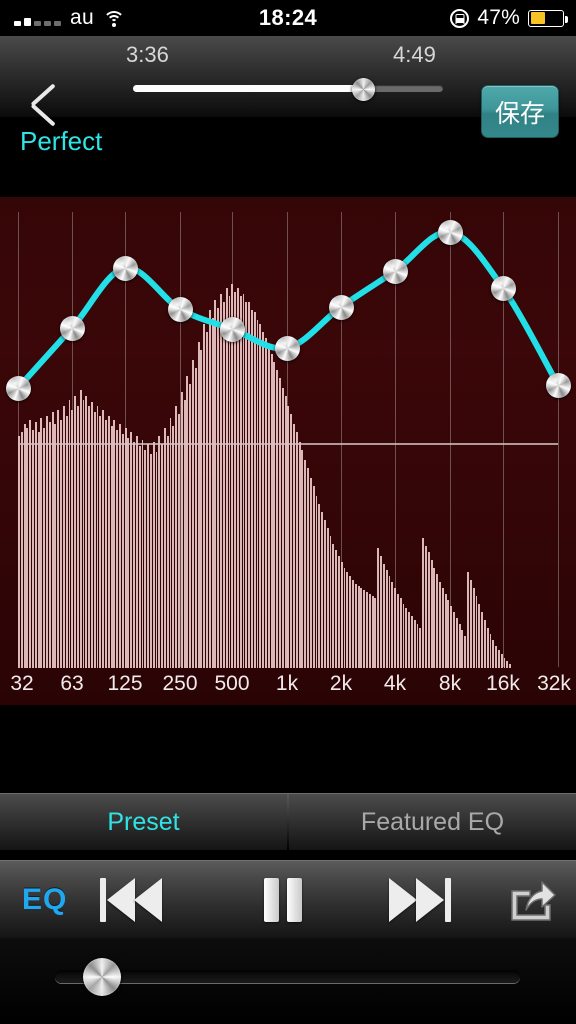  I want to click on frequency-tick-label: 4k, so click(395, 683).